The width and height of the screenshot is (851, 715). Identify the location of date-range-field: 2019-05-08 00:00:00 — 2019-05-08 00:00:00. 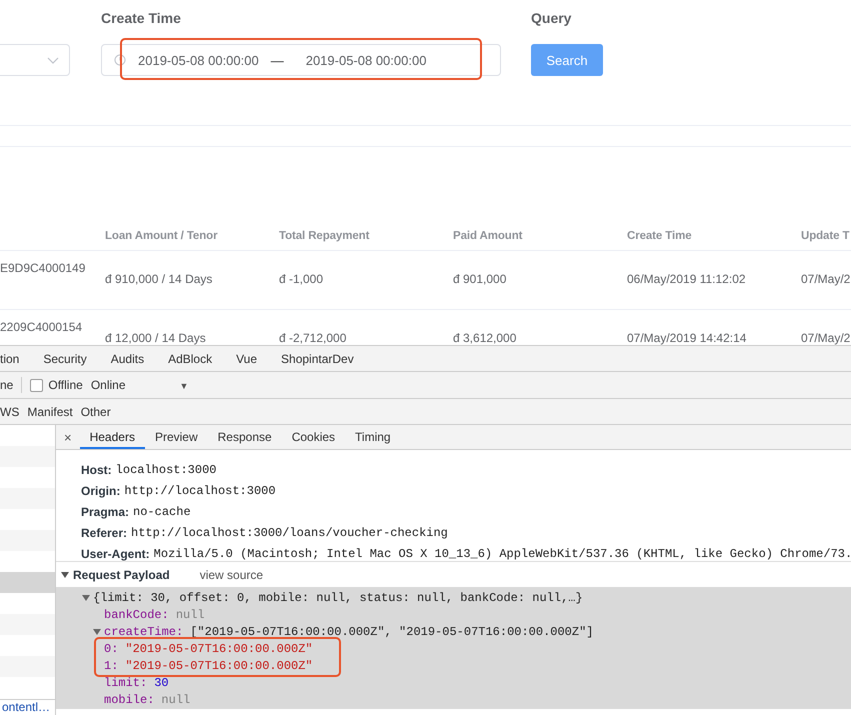
(301, 60).